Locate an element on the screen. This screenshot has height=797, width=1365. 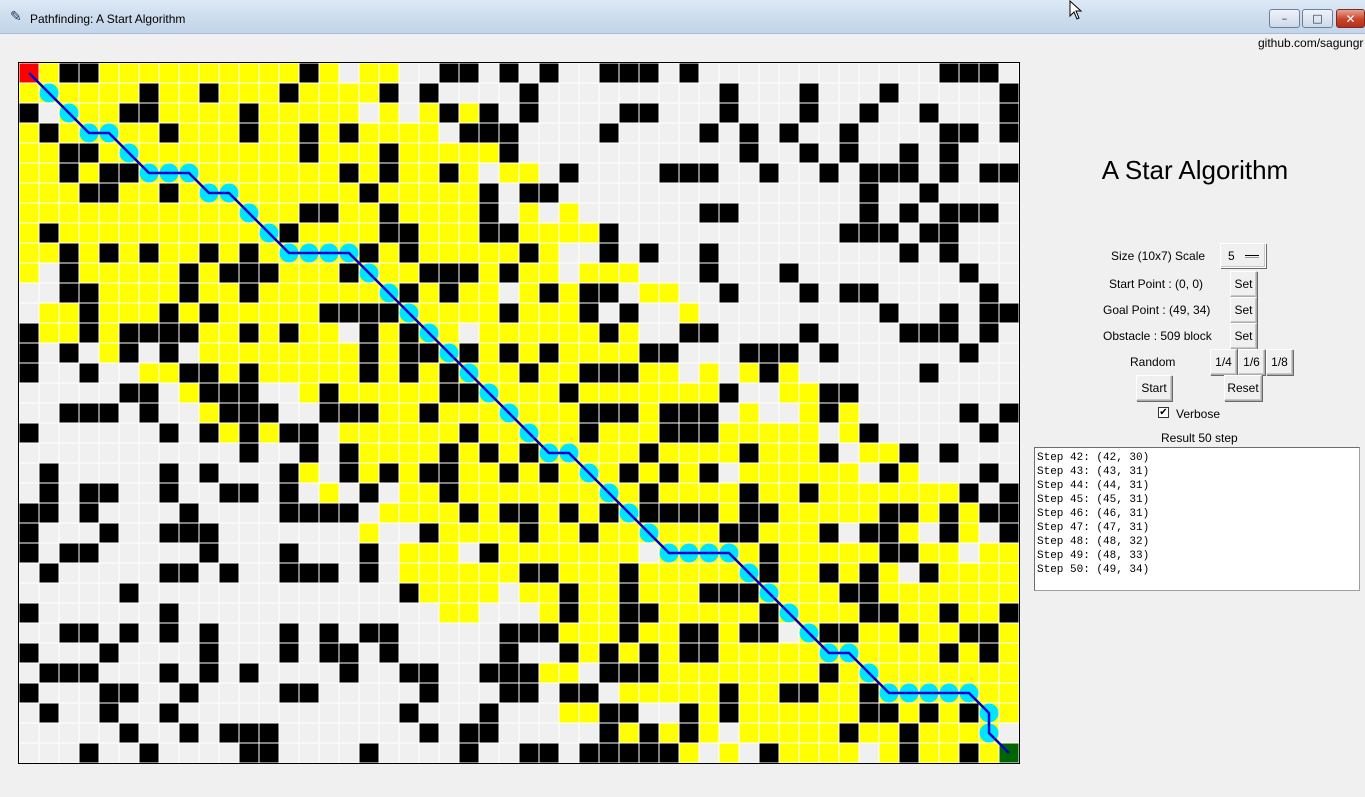
random-sixth-button: 1/6 is located at coordinates (1251, 362).